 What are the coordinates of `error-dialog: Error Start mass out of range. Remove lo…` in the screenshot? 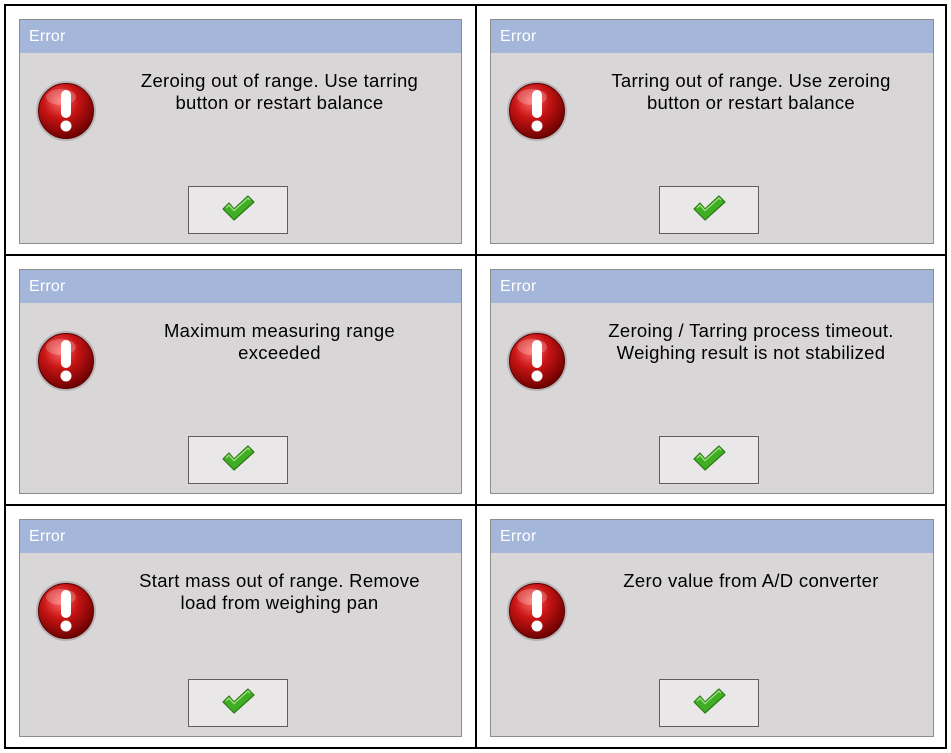 It's located at (240, 628).